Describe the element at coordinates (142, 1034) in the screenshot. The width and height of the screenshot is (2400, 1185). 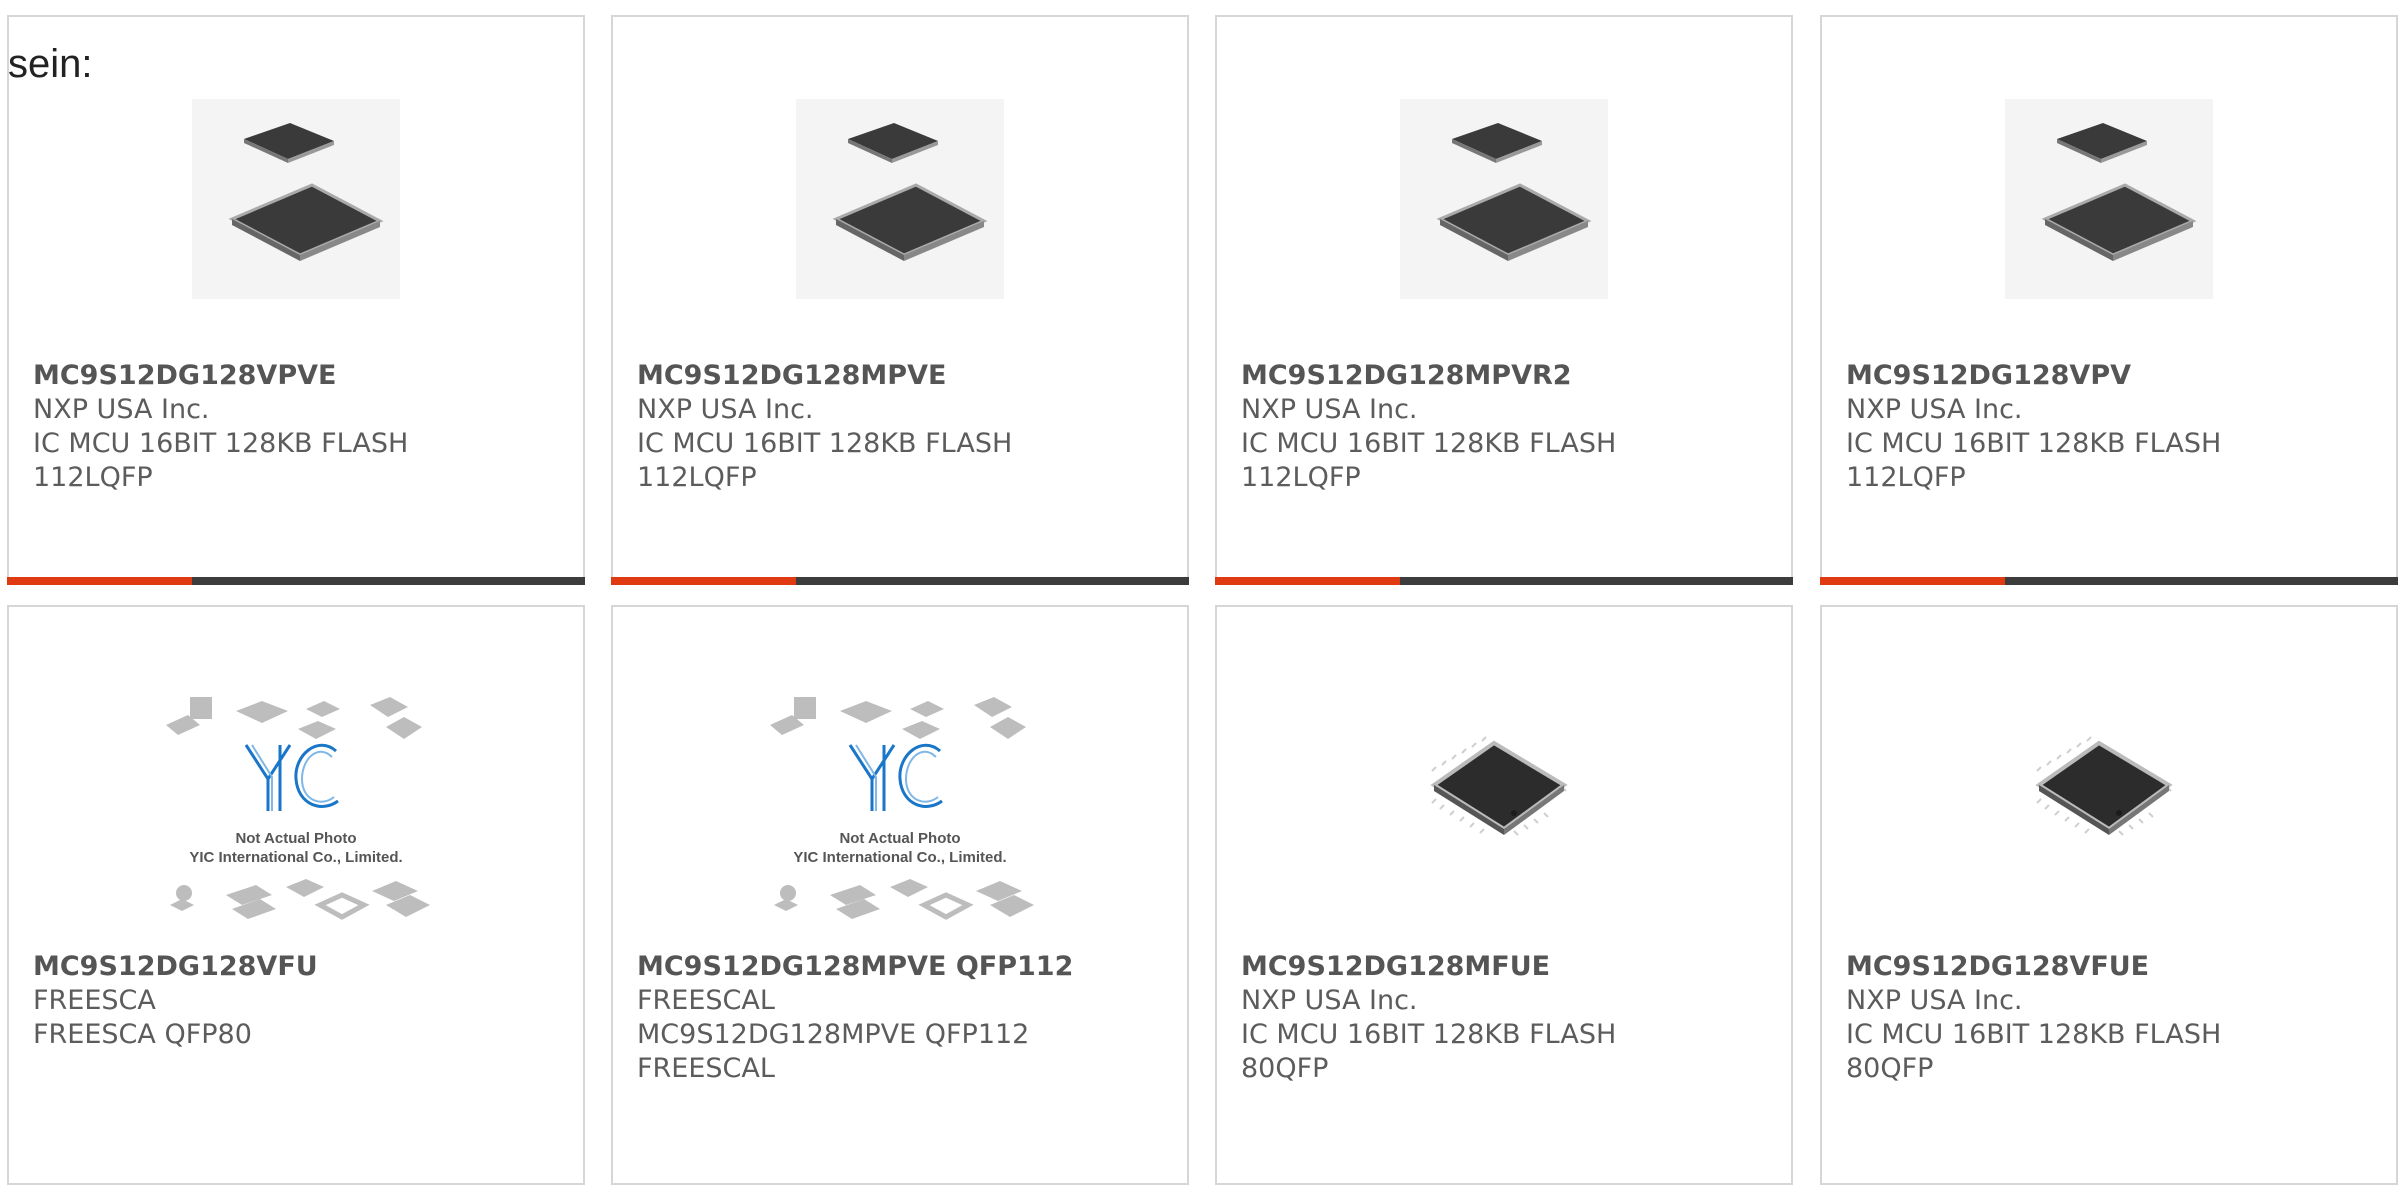
I see `description: FREESCA QFP80` at that location.